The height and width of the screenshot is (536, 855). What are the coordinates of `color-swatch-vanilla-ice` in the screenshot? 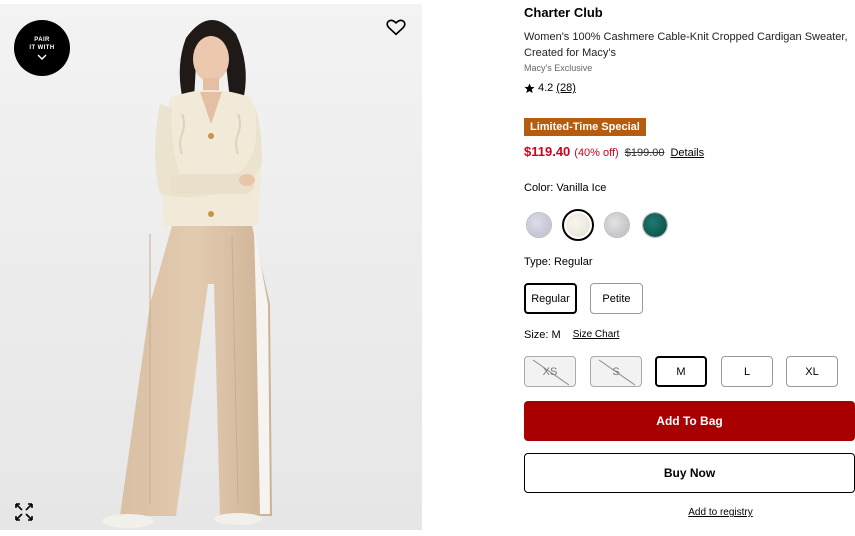 It's located at (578, 225).